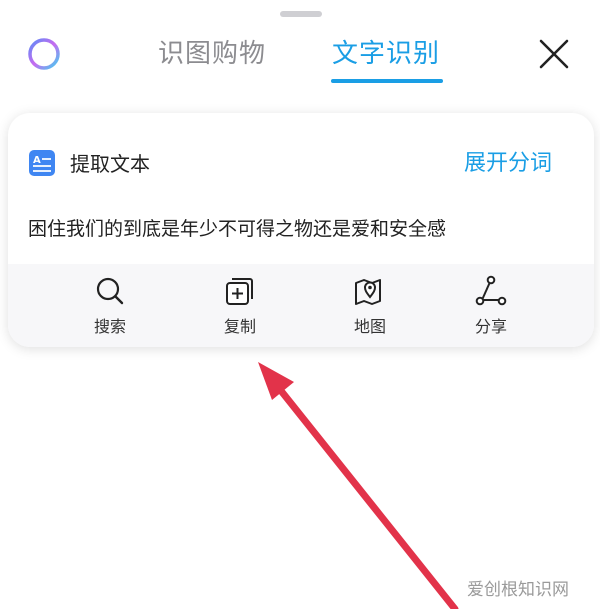 Image resolution: width=600 pixels, height=609 pixels. I want to click on document-icon: A, so click(42, 163).